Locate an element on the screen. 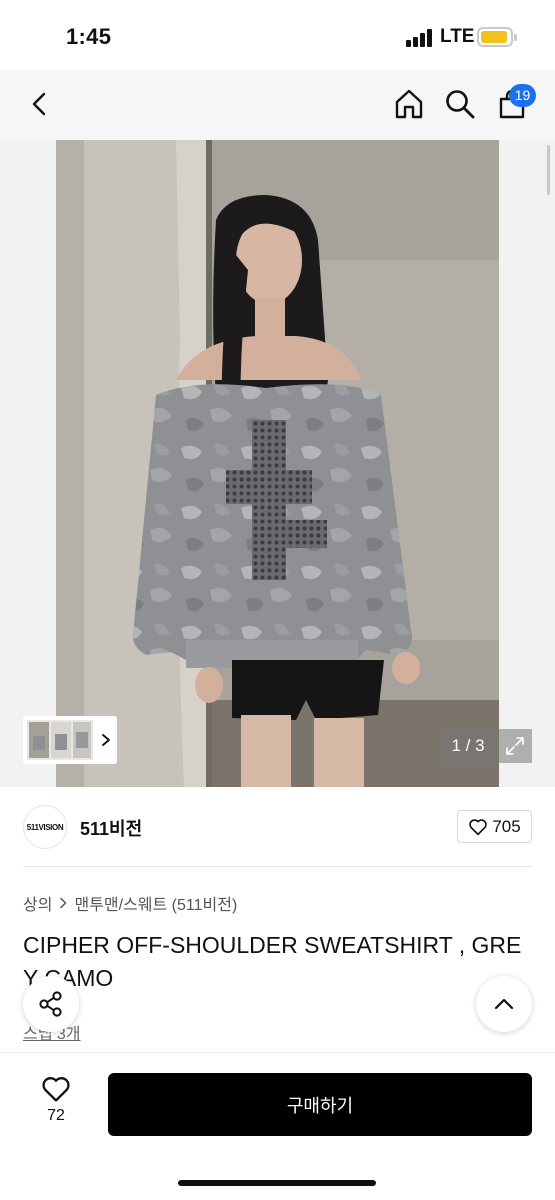 Image resolution: width=555 pixels, height=1200 pixels. expand-image-button is located at coordinates (515, 746).